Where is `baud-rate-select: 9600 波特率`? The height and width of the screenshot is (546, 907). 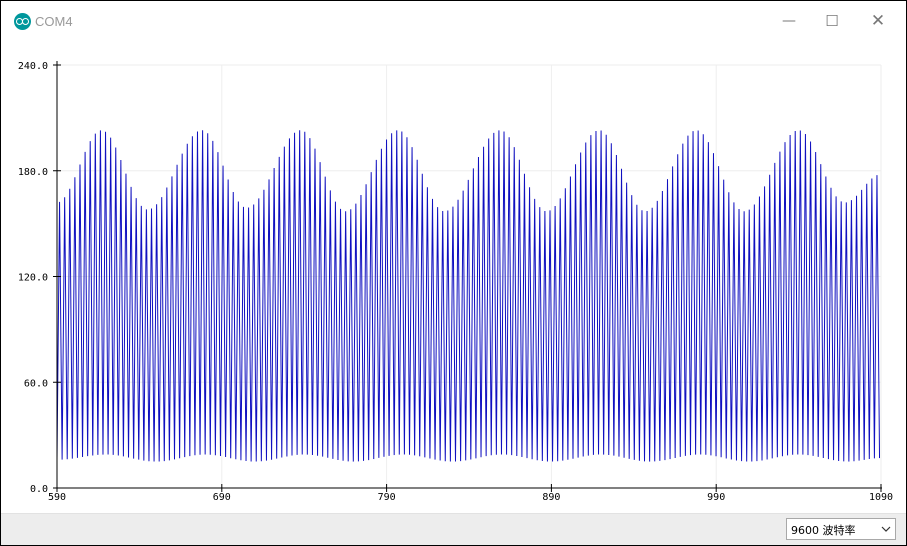
baud-rate-select: 9600 波特率 is located at coordinates (841, 529).